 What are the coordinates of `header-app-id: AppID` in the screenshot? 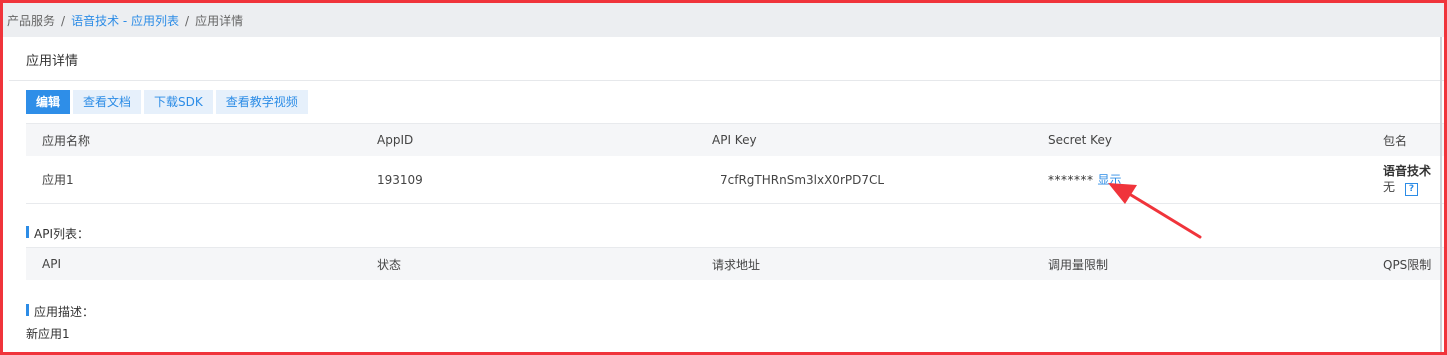 It's located at (395, 140).